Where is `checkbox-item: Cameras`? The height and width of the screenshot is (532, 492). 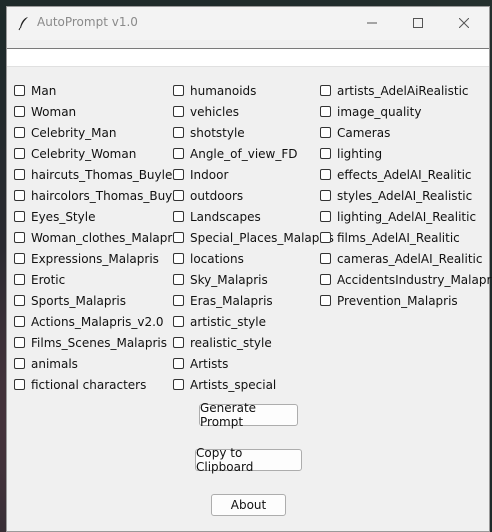 checkbox-item: Cameras is located at coordinates (405, 132).